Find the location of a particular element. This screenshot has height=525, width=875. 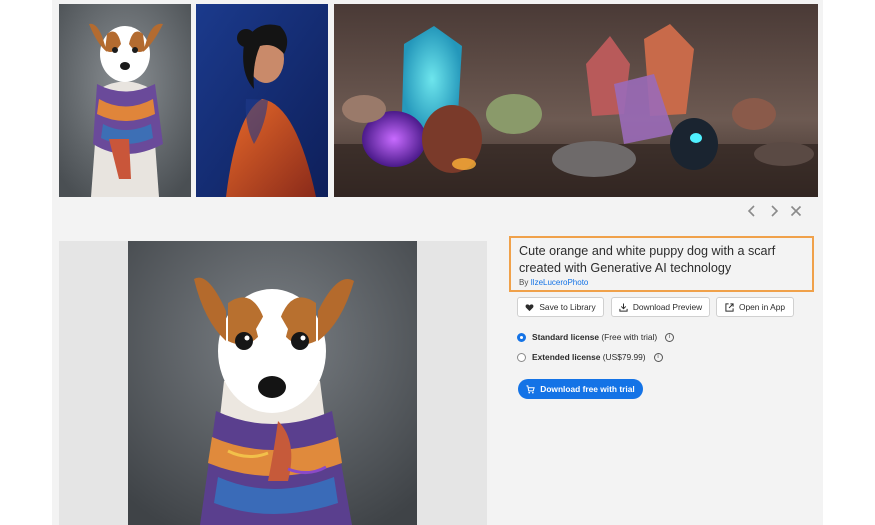

close-icon is located at coordinates (796, 211).